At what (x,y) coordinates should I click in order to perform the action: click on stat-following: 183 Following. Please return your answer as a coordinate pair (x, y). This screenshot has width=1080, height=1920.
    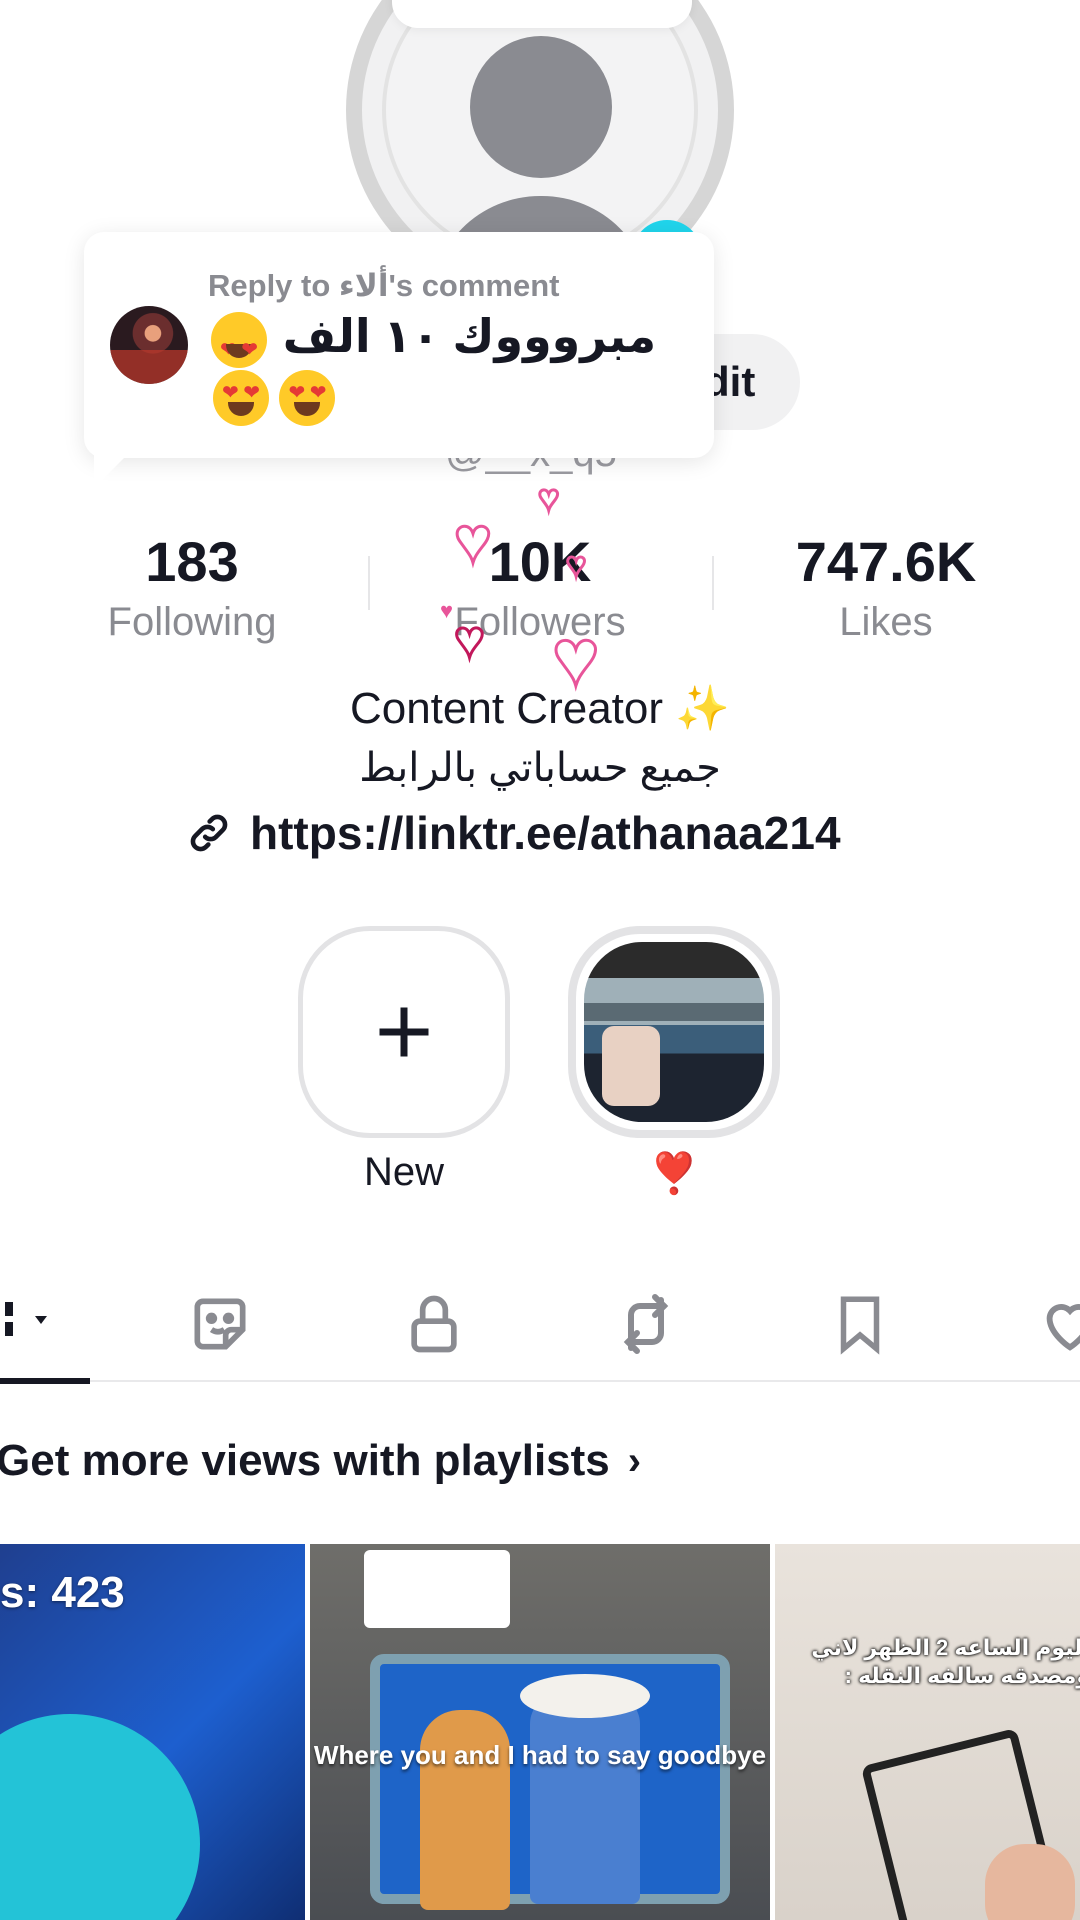
    Looking at the image, I should click on (192, 588).